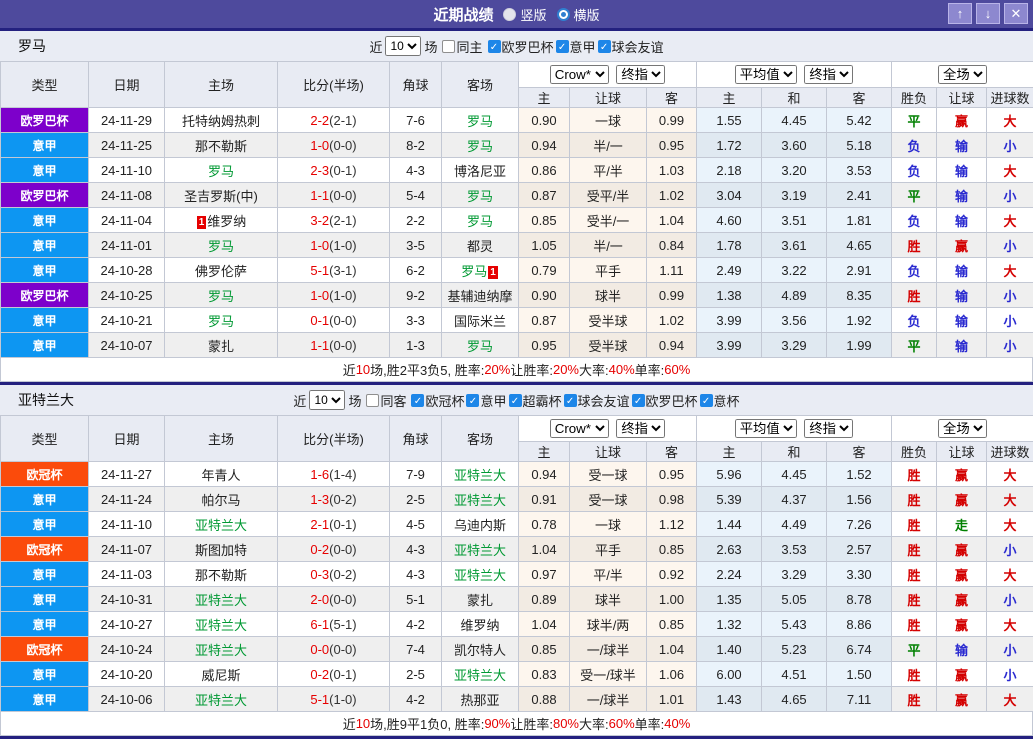 This screenshot has height=739, width=1033. Describe the element at coordinates (45, 549) in the screenshot. I see `league-badge: 欧冠杯` at that location.